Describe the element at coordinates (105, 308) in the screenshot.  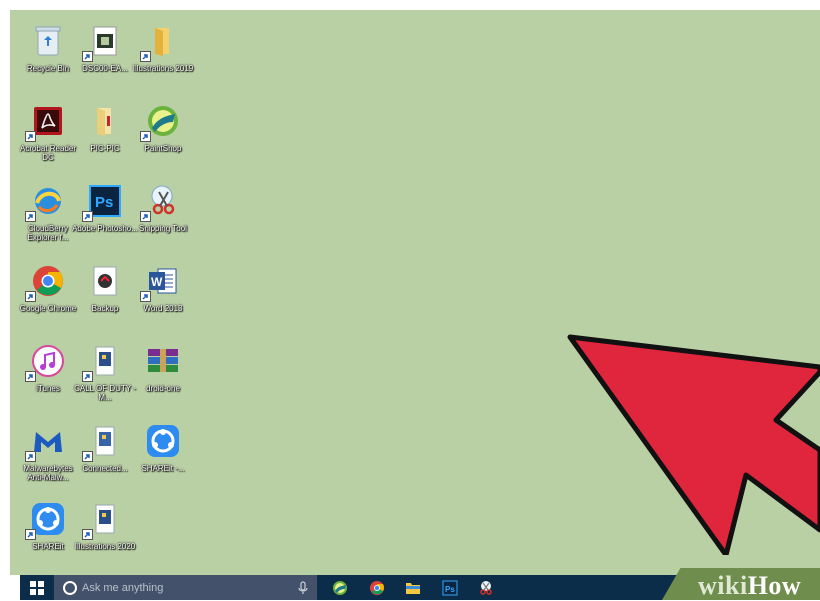
I see `icon-label: Backup` at that location.